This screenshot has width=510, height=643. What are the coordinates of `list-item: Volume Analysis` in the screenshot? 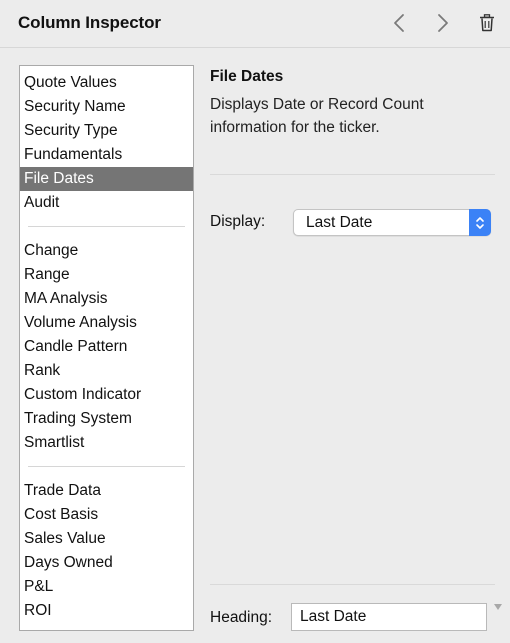 It's located at (106, 323).